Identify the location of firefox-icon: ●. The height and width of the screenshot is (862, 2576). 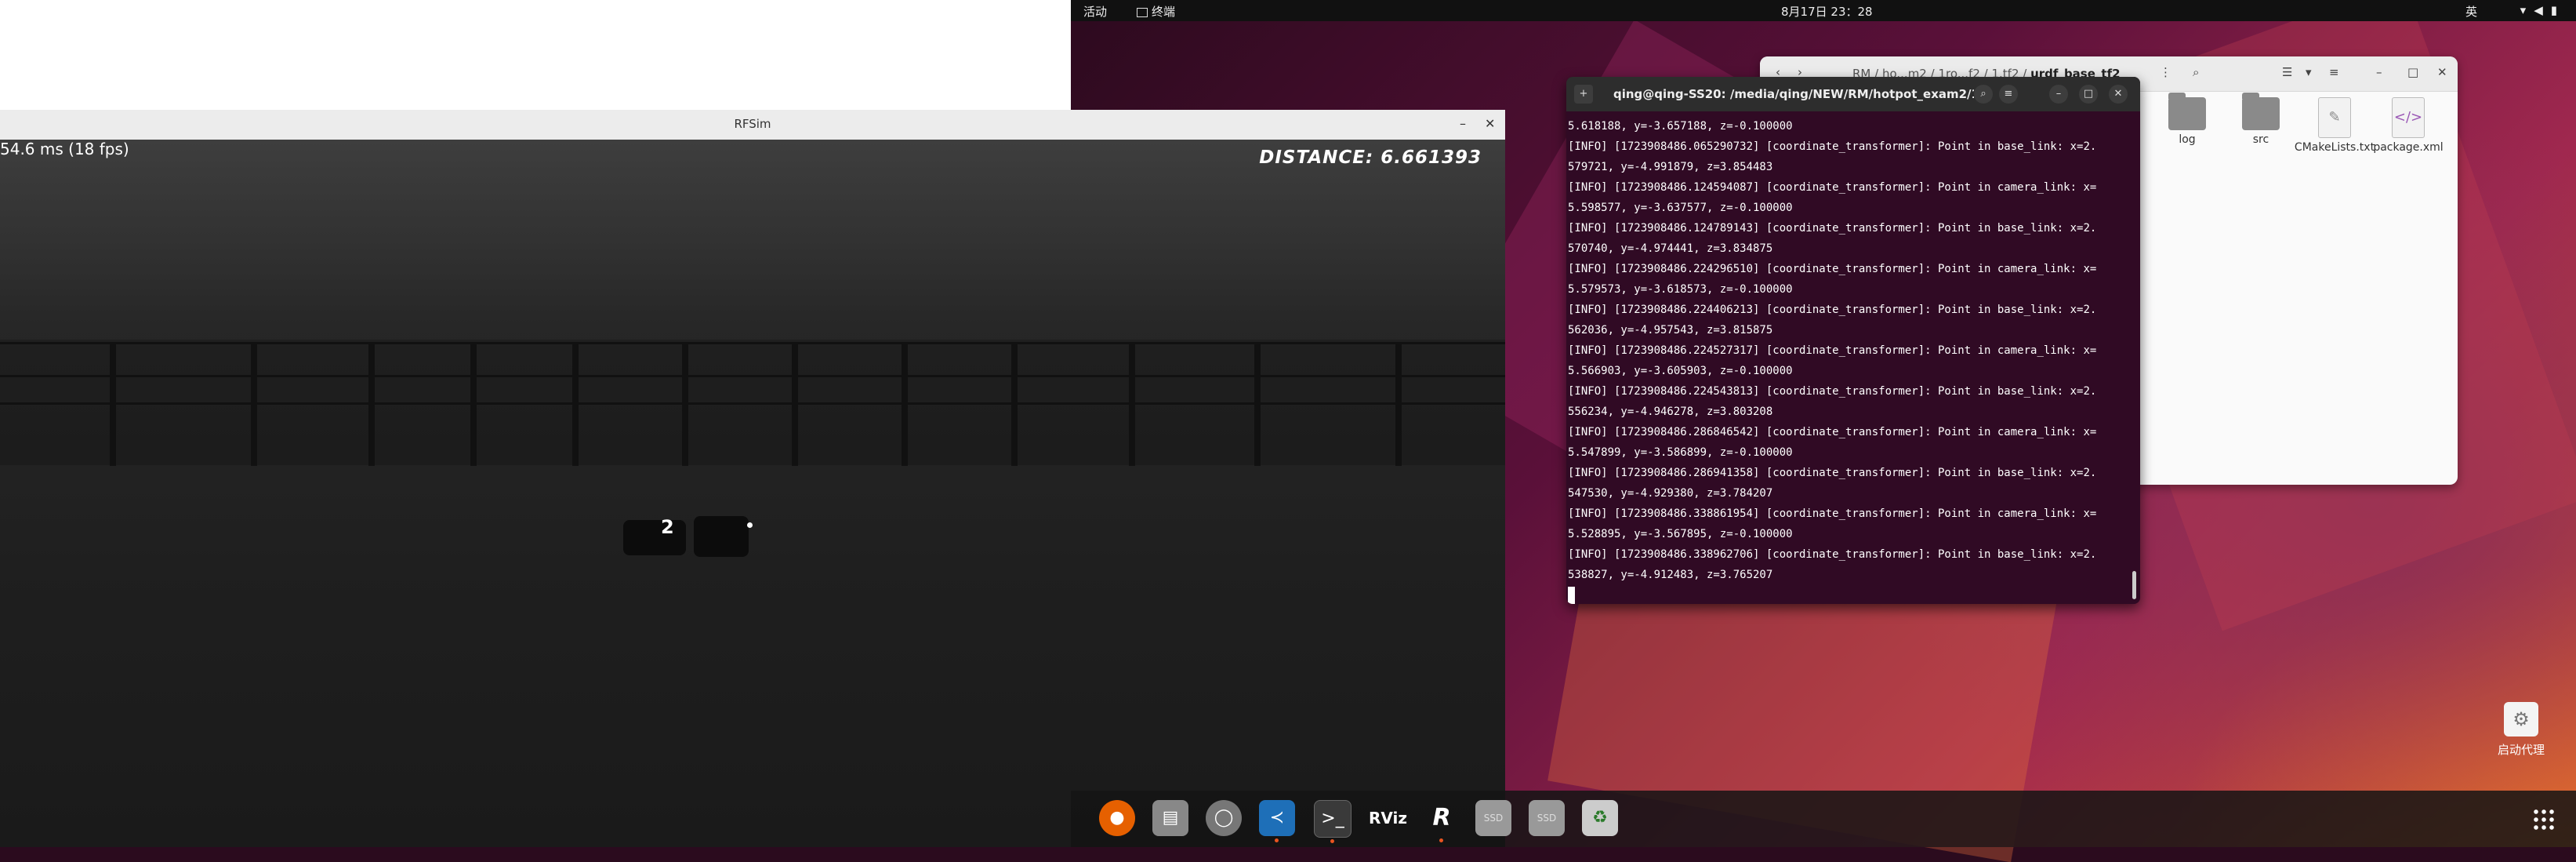
(1117, 818).